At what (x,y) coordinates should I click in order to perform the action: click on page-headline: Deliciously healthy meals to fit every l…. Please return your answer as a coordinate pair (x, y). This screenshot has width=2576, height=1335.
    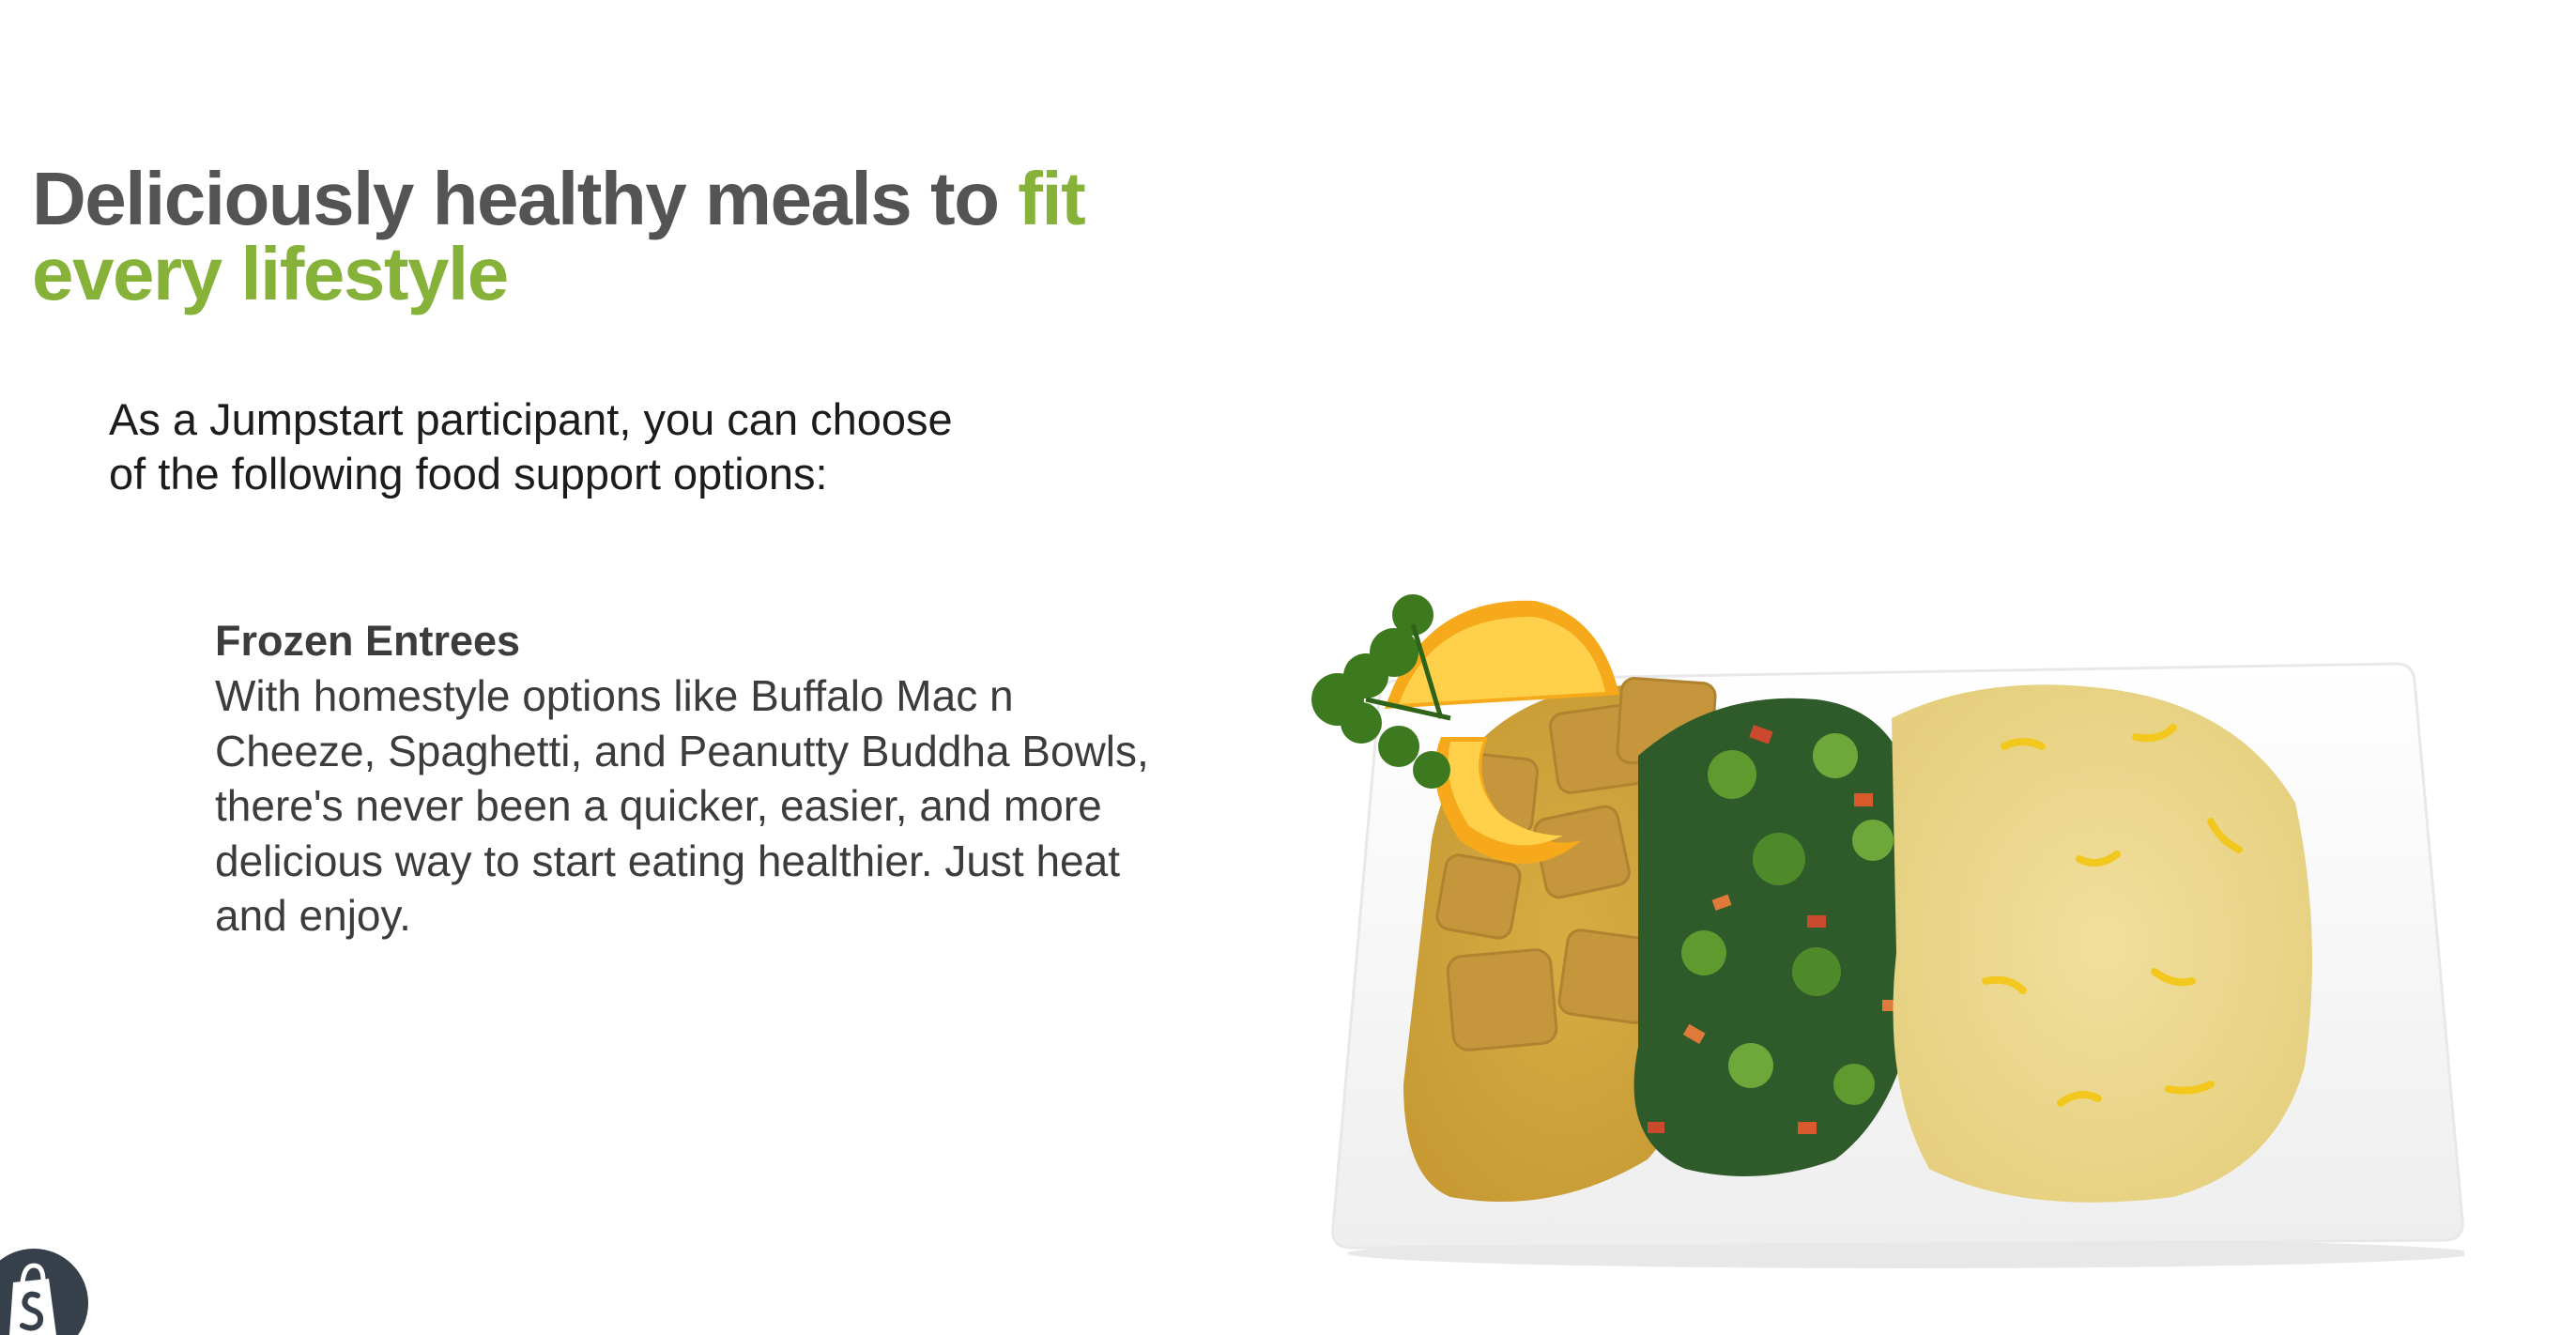
    Looking at the image, I should click on (595, 236).